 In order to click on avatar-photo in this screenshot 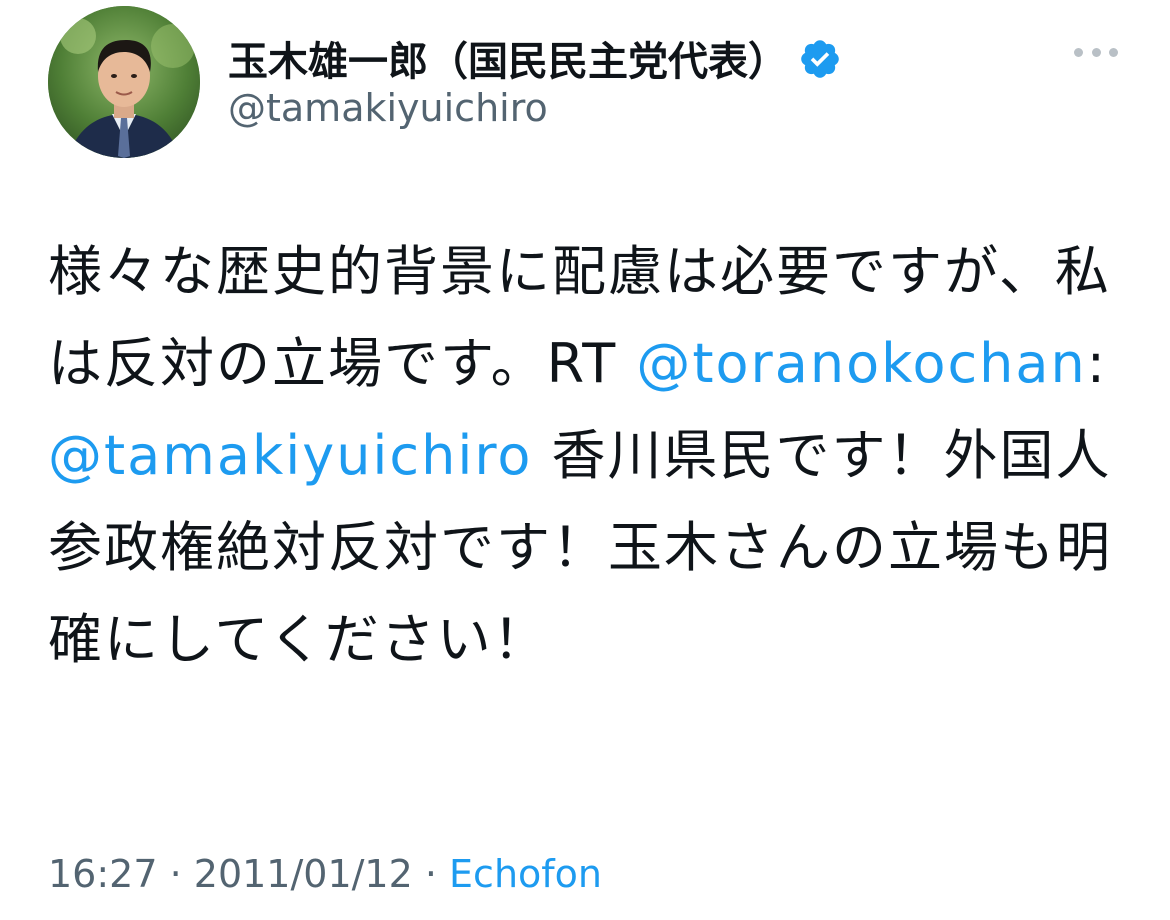, I will do `click(124, 82)`.